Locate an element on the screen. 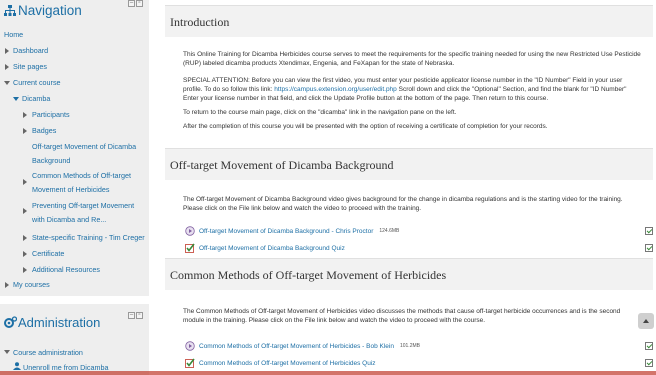 This screenshot has height=375, width=656. bottom-edge-bar is located at coordinates (328, 373).